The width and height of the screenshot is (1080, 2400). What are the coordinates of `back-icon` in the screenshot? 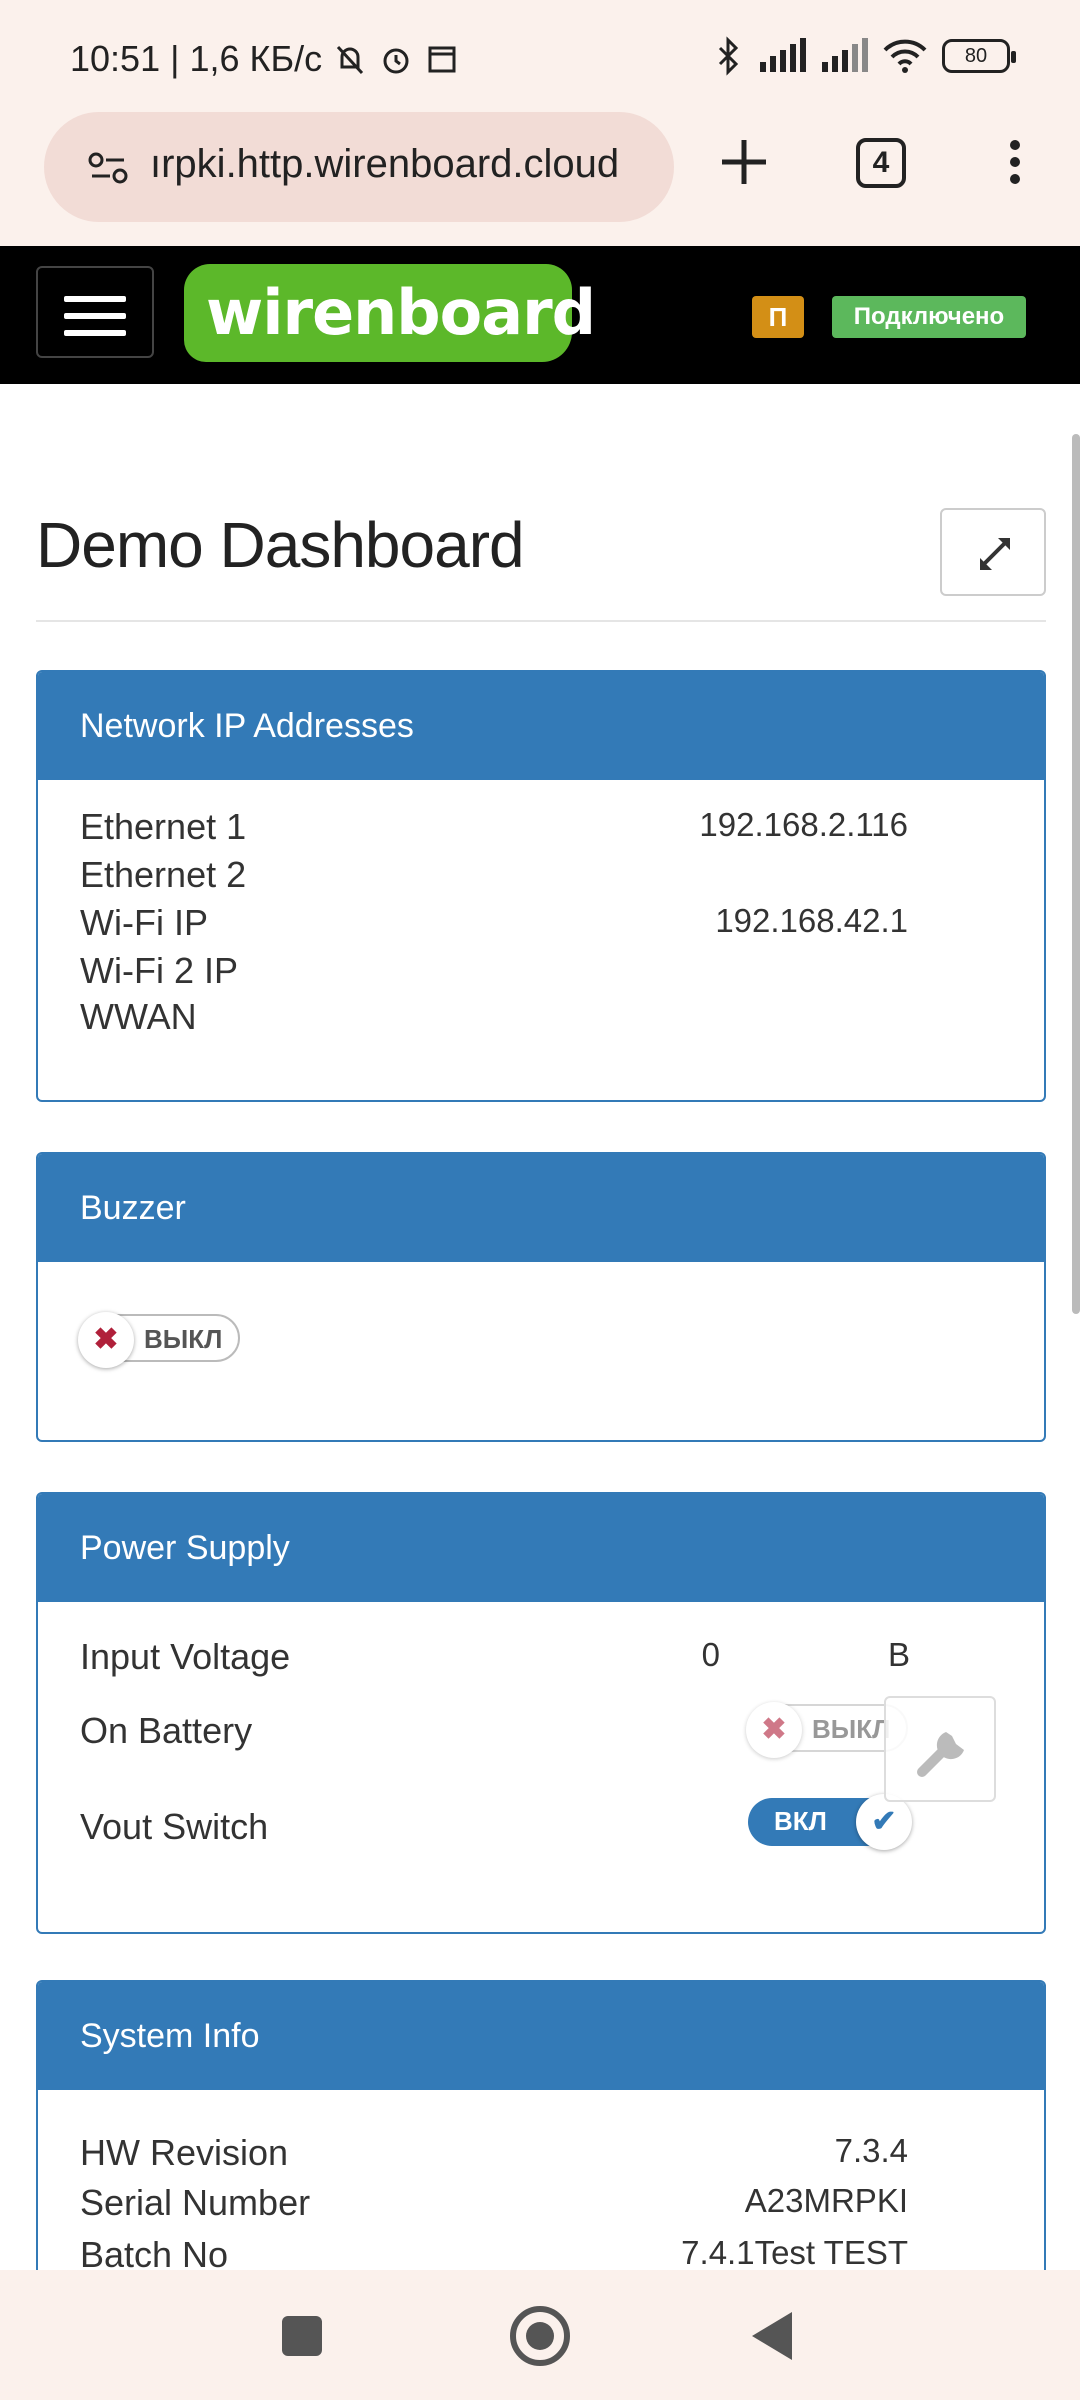 It's located at (772, 2336).